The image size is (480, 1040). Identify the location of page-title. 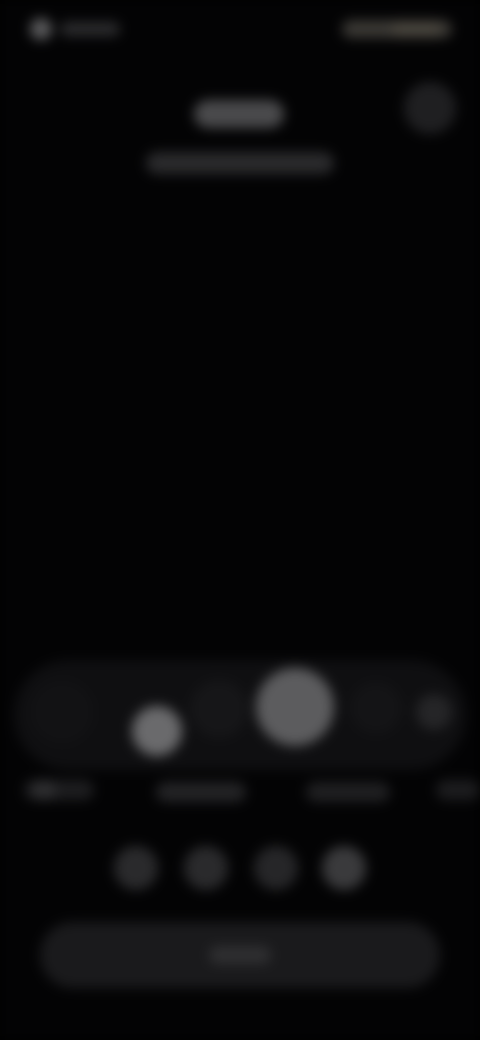
(239, 114).